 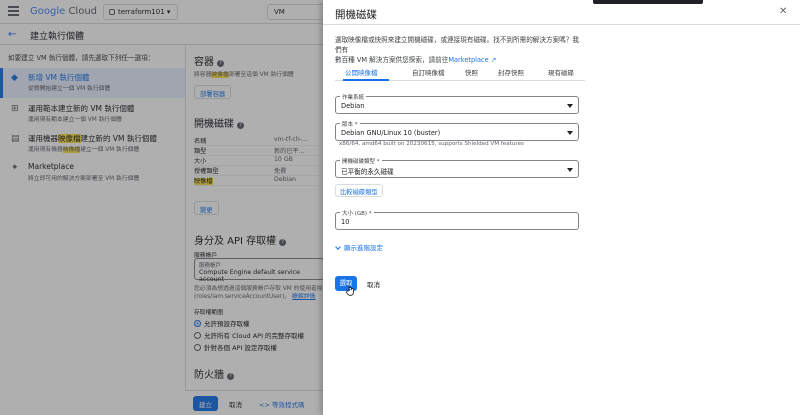 What do you see at coordinates (373, 284) in the screenshot?
I see `panel-cancel-button: 取消` at bounding box center [373, 284].